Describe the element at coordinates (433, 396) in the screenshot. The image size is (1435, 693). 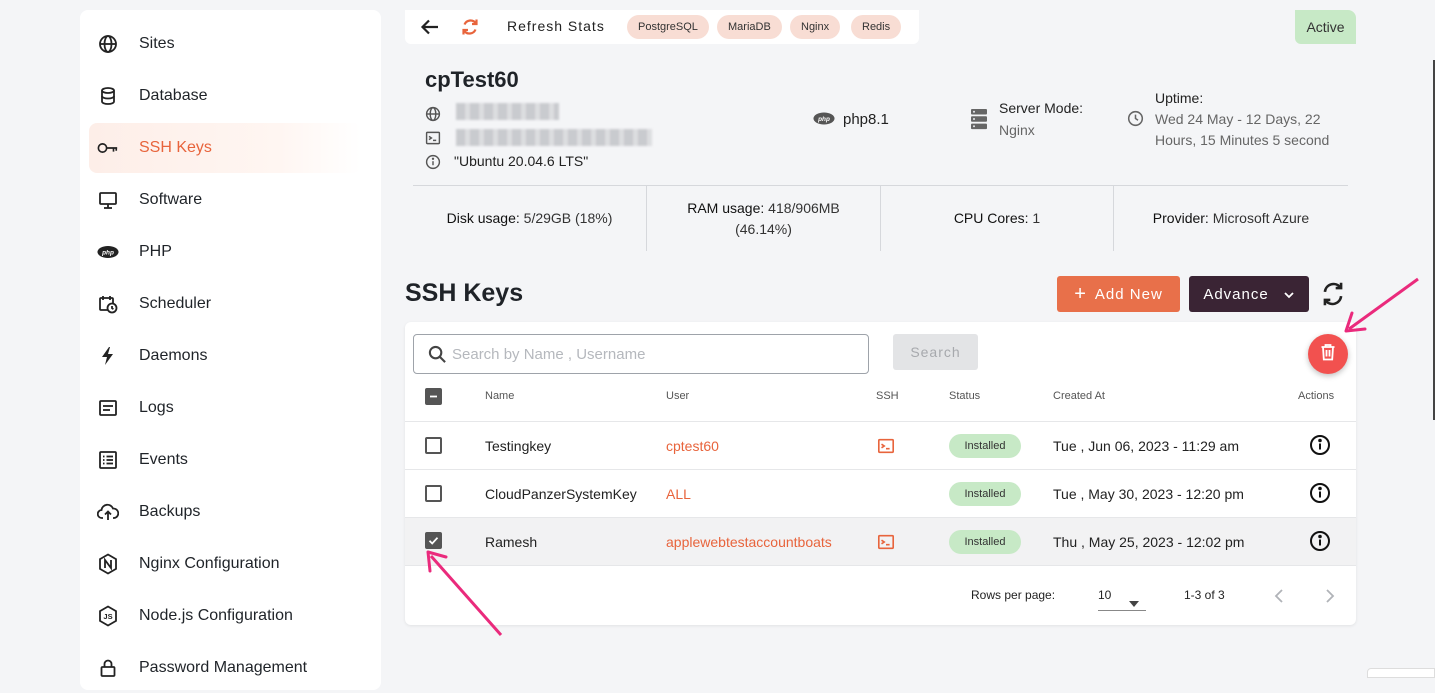
I see `select-all-checkbox` at that location.